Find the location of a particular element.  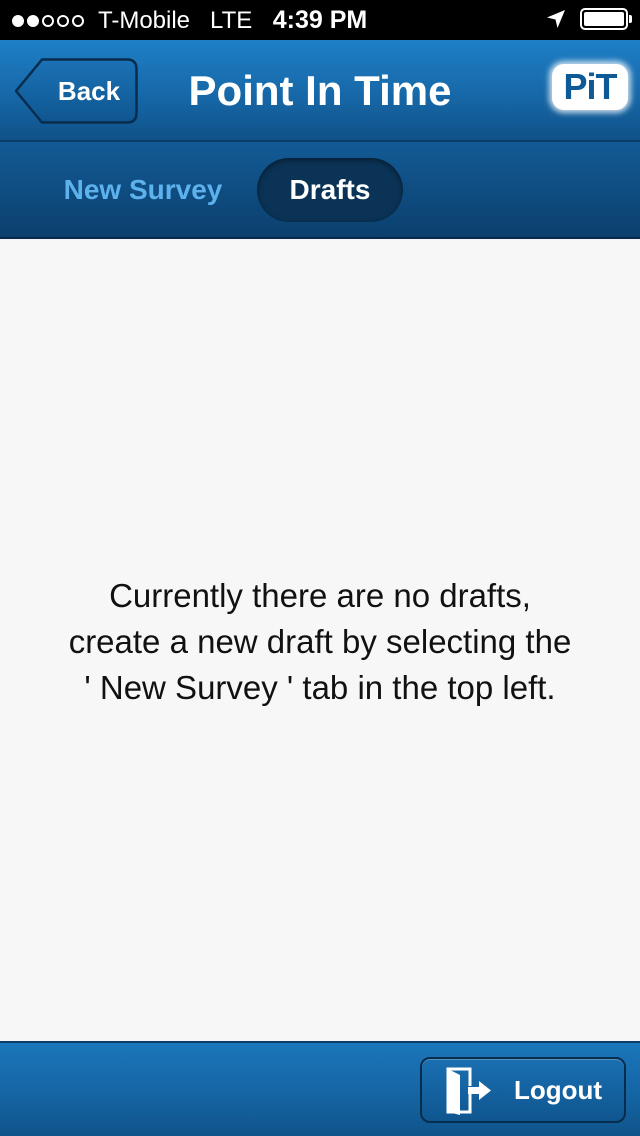

tab-bar: New Survey Drafts is located at coordinates (320, 190).